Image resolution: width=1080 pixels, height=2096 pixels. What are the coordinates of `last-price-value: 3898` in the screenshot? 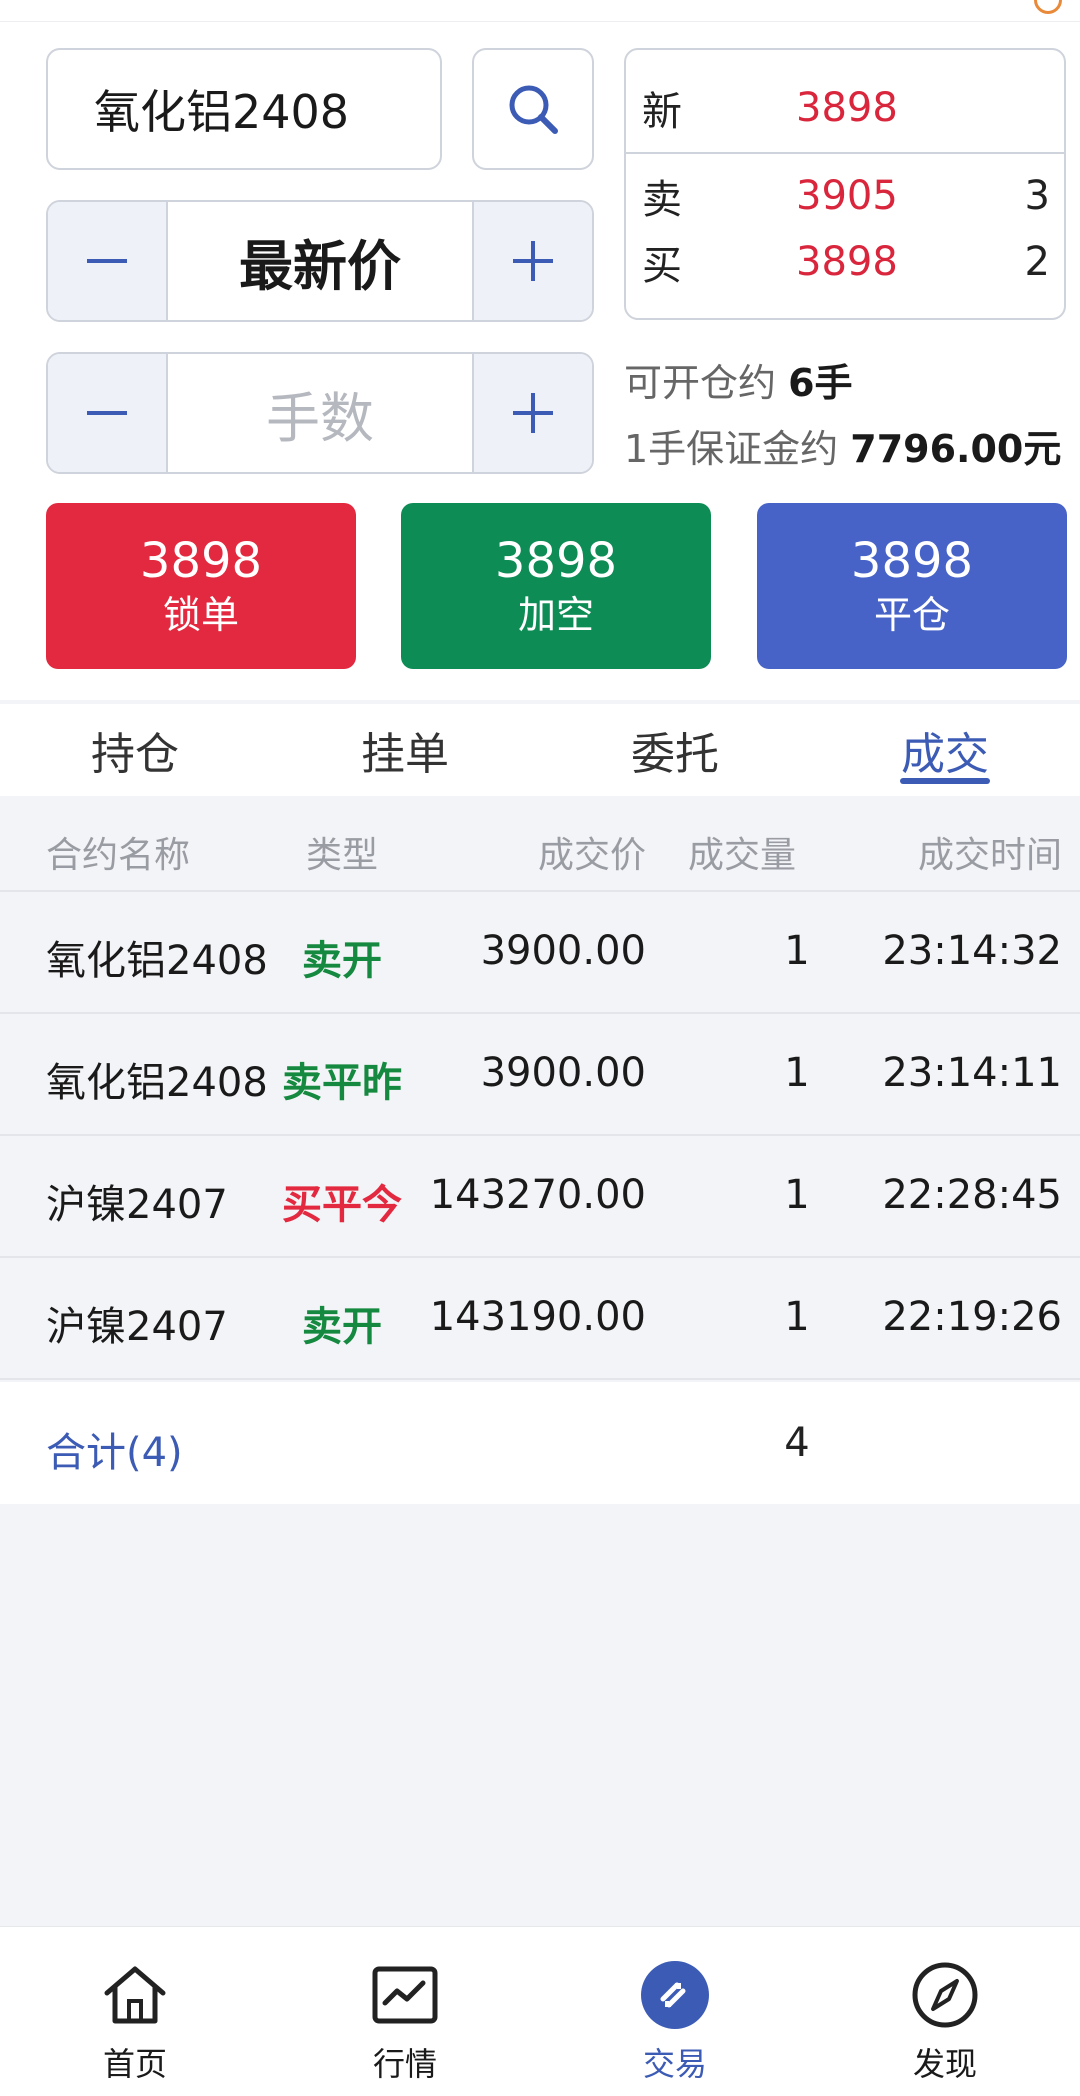 It's located at (847, 108).